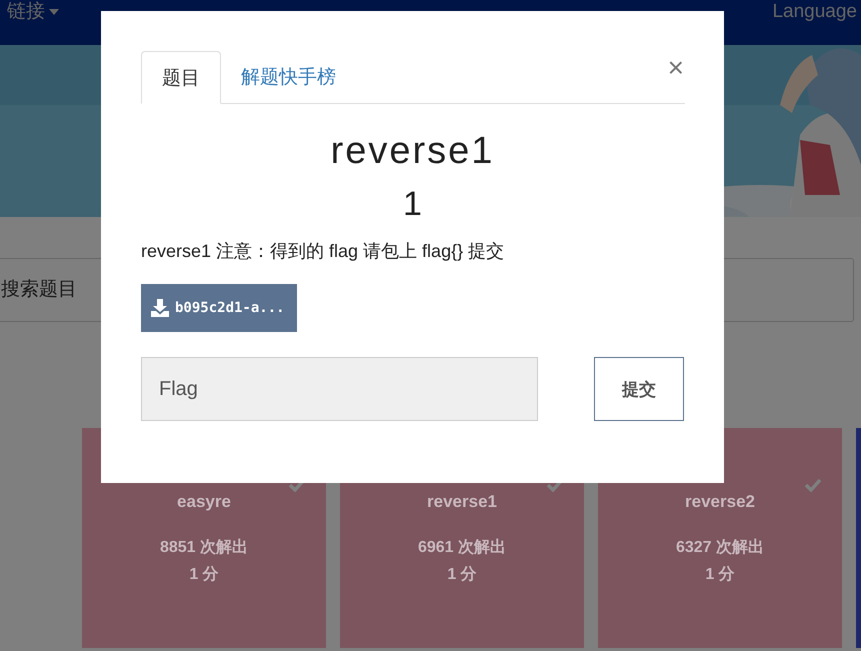 The width and height of the screenshot is (861, 651). I want to click on tab: 题目, so click(181, 77).